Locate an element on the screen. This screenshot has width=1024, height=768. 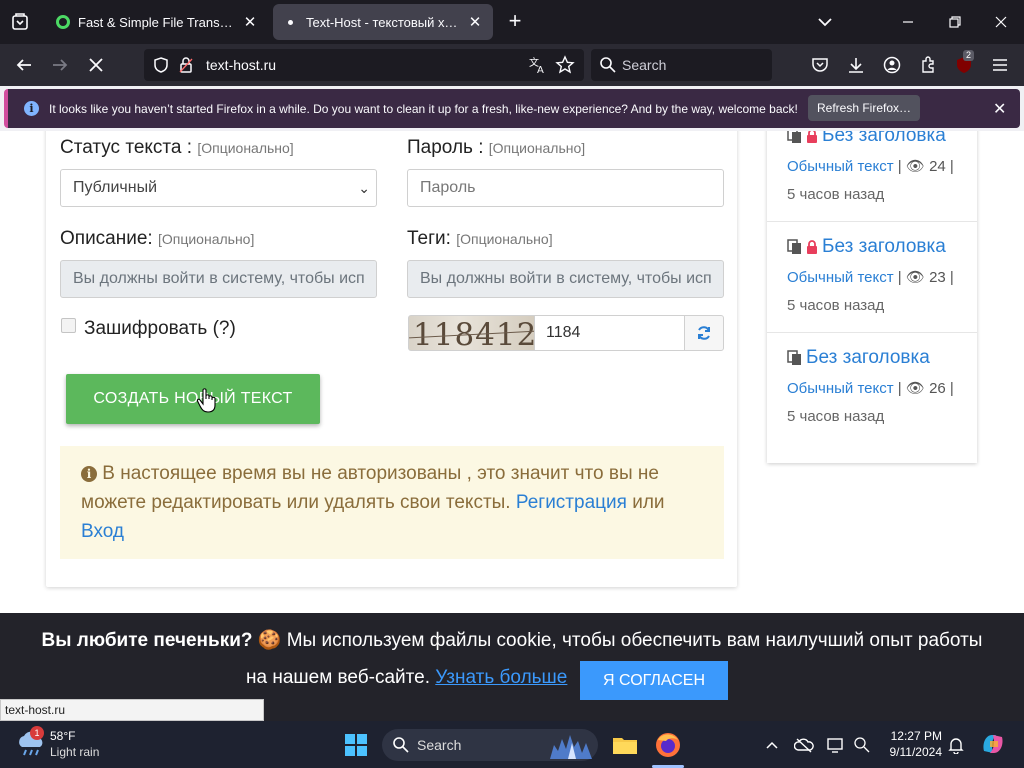
tags-label: Теги: [Опционально] is located at coordinates (480, 238).